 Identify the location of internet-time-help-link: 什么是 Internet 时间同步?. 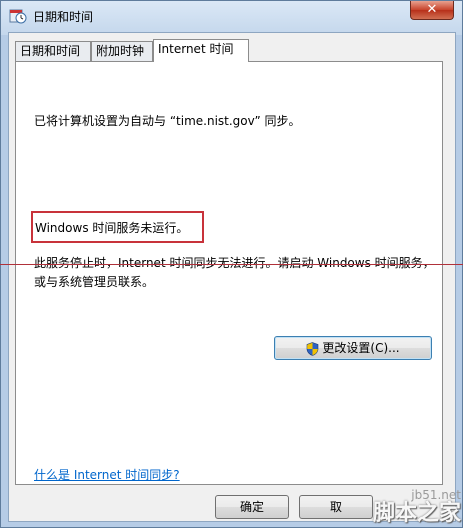
(107, 474).